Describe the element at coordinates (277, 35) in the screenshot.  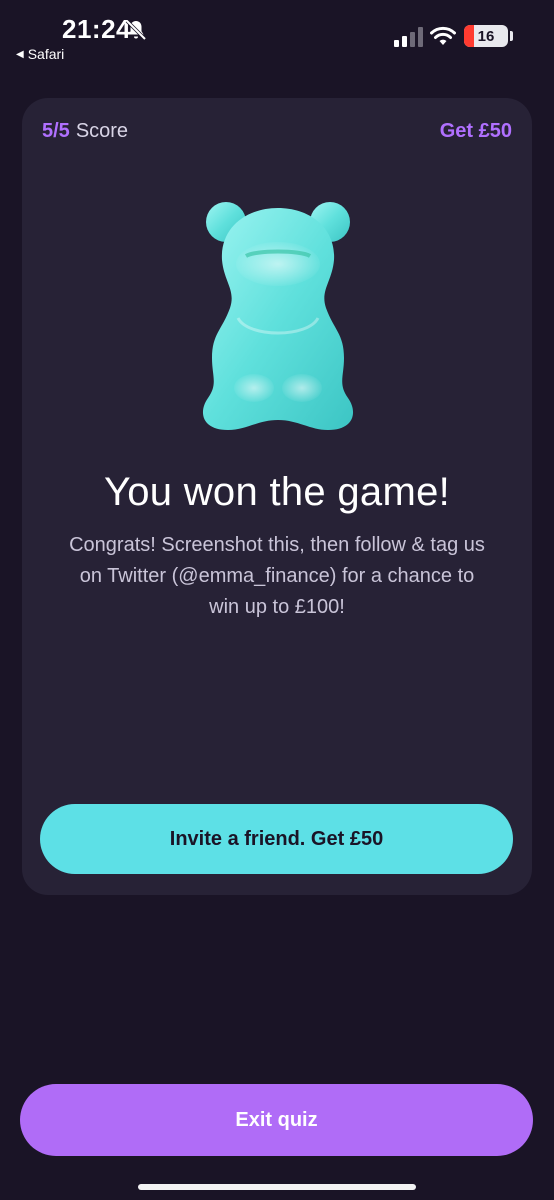
I see `status-bar: 21:24 ◀ Safari 16` at that location.